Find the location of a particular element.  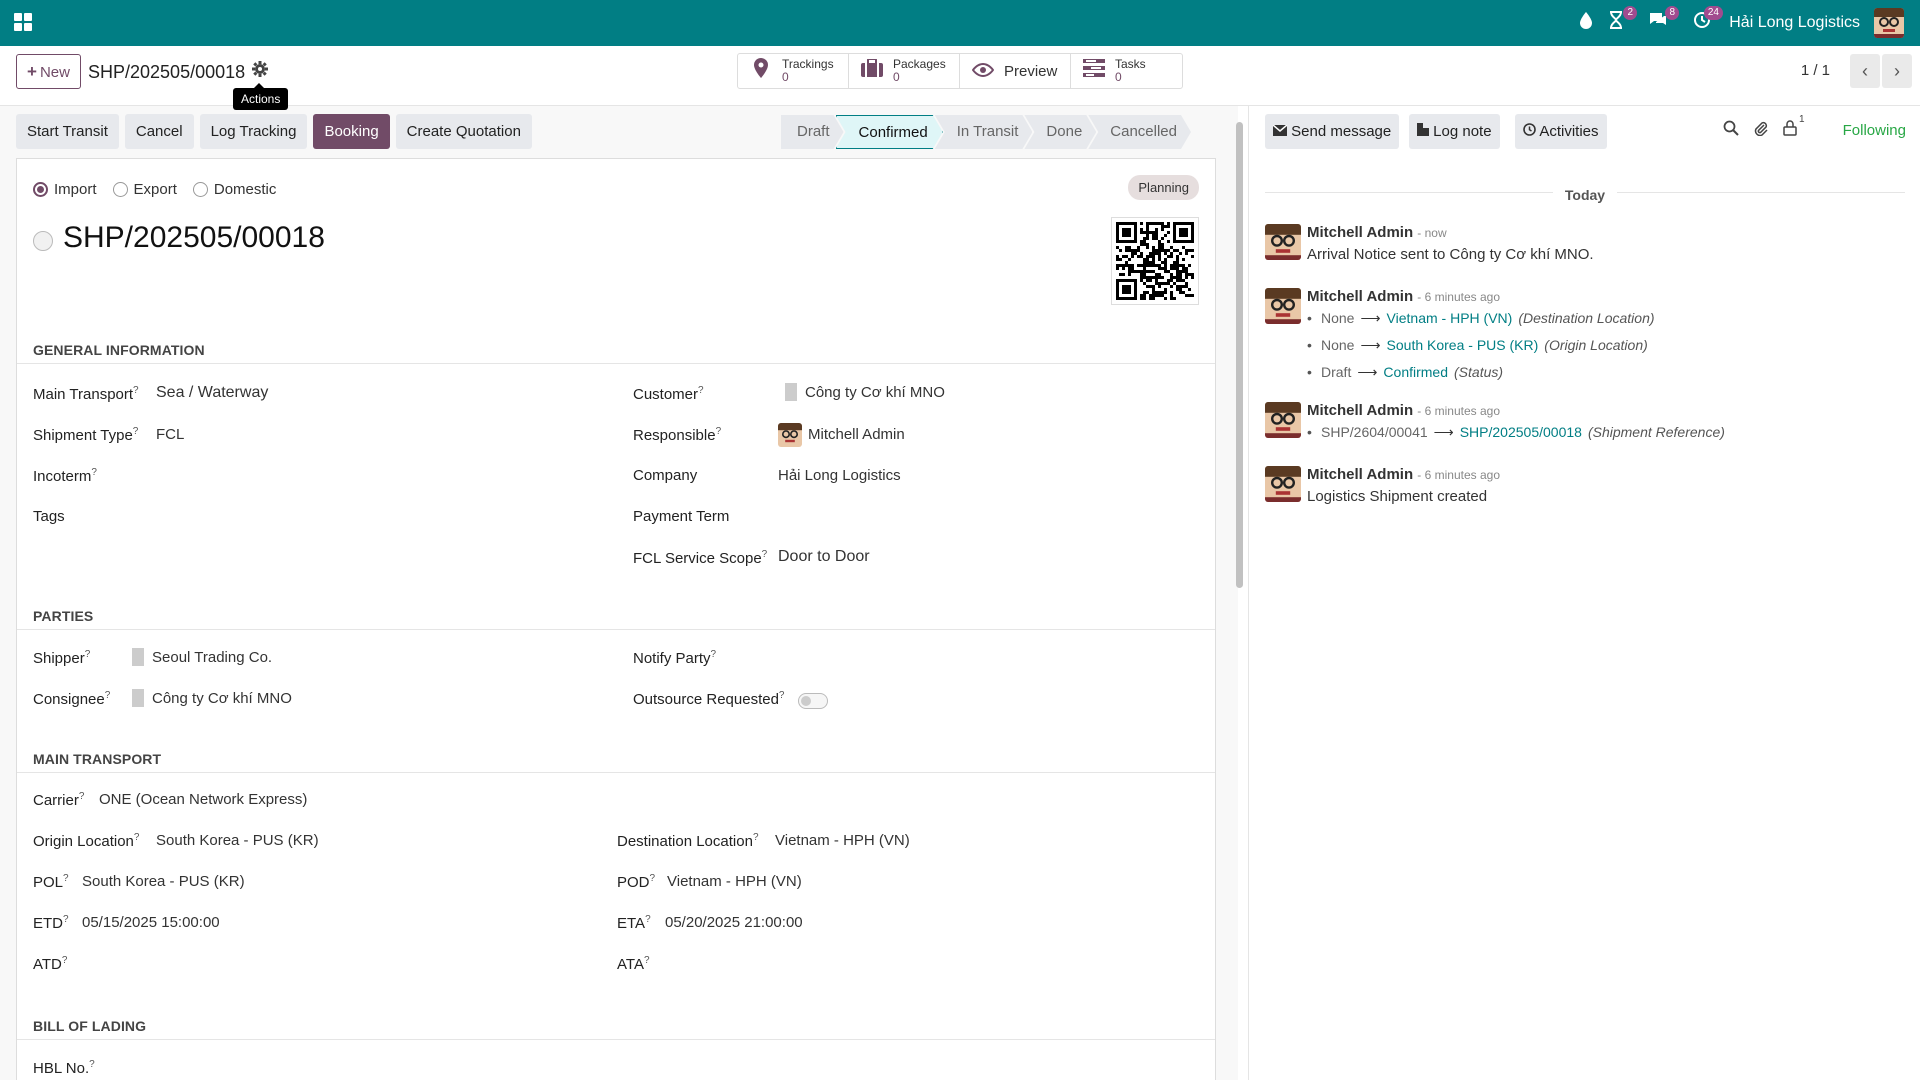

preview-label: Preview is located at coordinates (1031, 71).